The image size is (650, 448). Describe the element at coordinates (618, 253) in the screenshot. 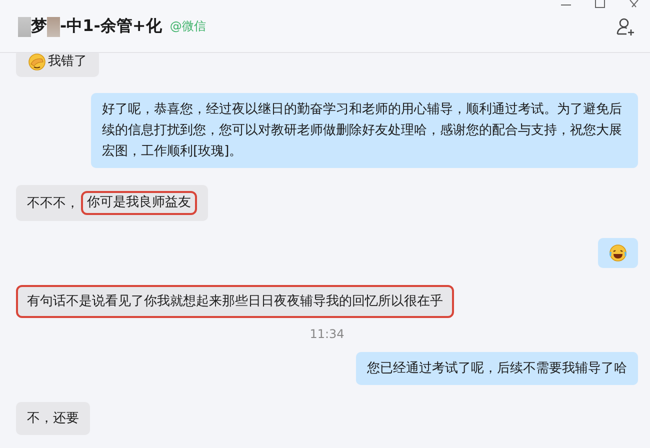

I see `laughing-emoji-icon` at that location.